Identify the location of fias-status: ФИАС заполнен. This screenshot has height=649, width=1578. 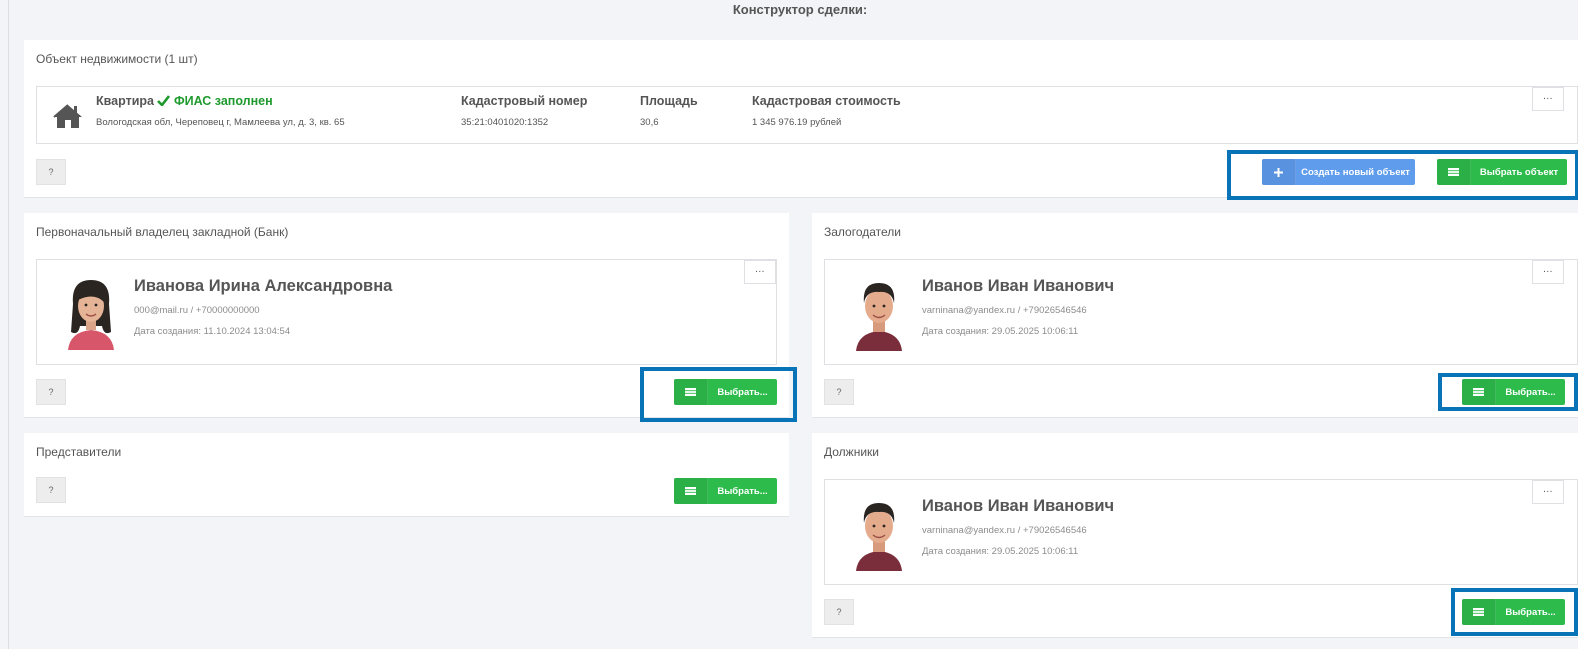
(215, 101).